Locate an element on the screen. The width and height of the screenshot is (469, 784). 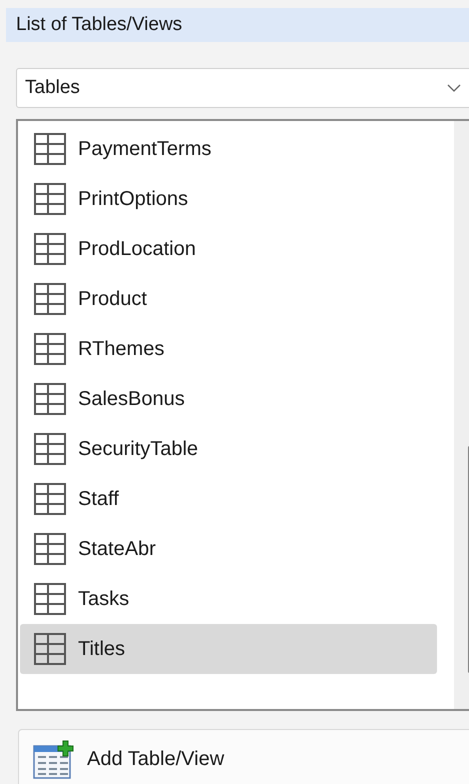
table-list-item: ProdLocation is located at coordinates (228, 249).